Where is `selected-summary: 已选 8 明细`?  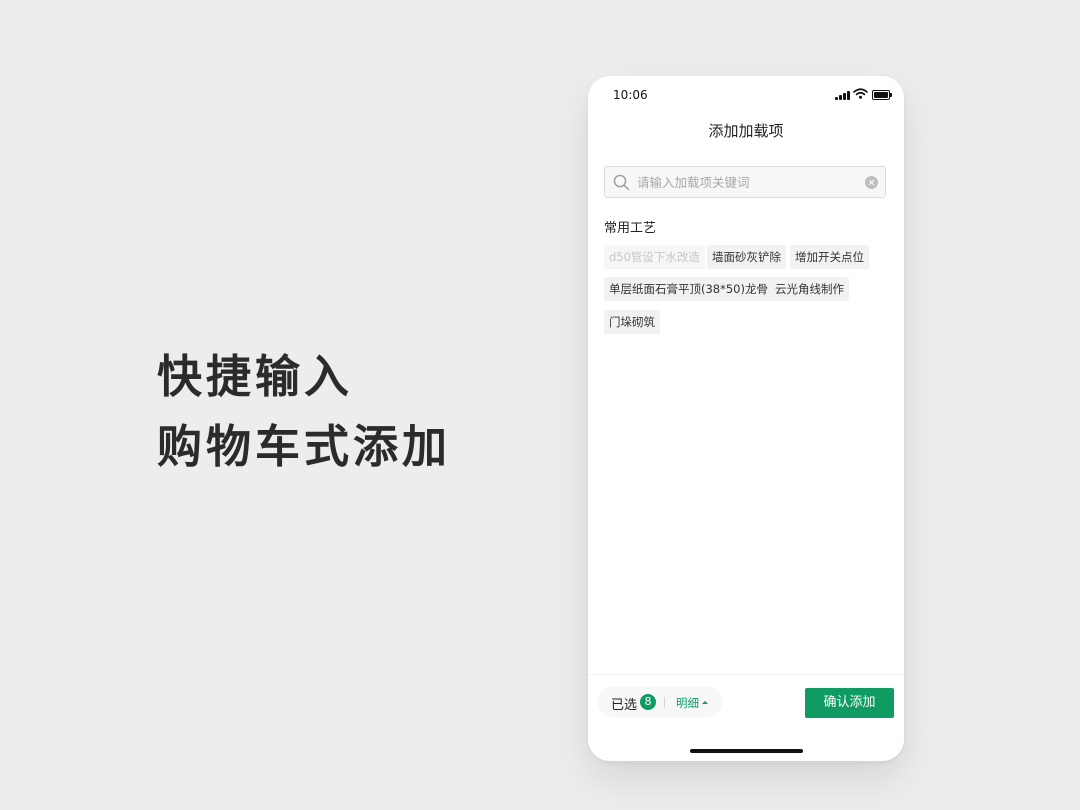
selected-summary: 已选 8 明细 is located at coordinates (660, 702).